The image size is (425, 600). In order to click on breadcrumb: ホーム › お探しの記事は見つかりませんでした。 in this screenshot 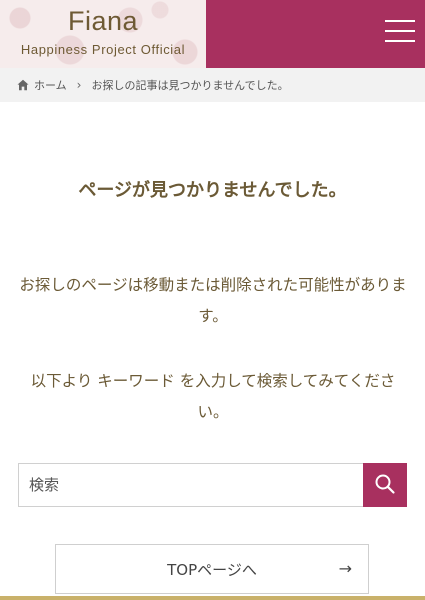, I will do `click(212, 85)`.